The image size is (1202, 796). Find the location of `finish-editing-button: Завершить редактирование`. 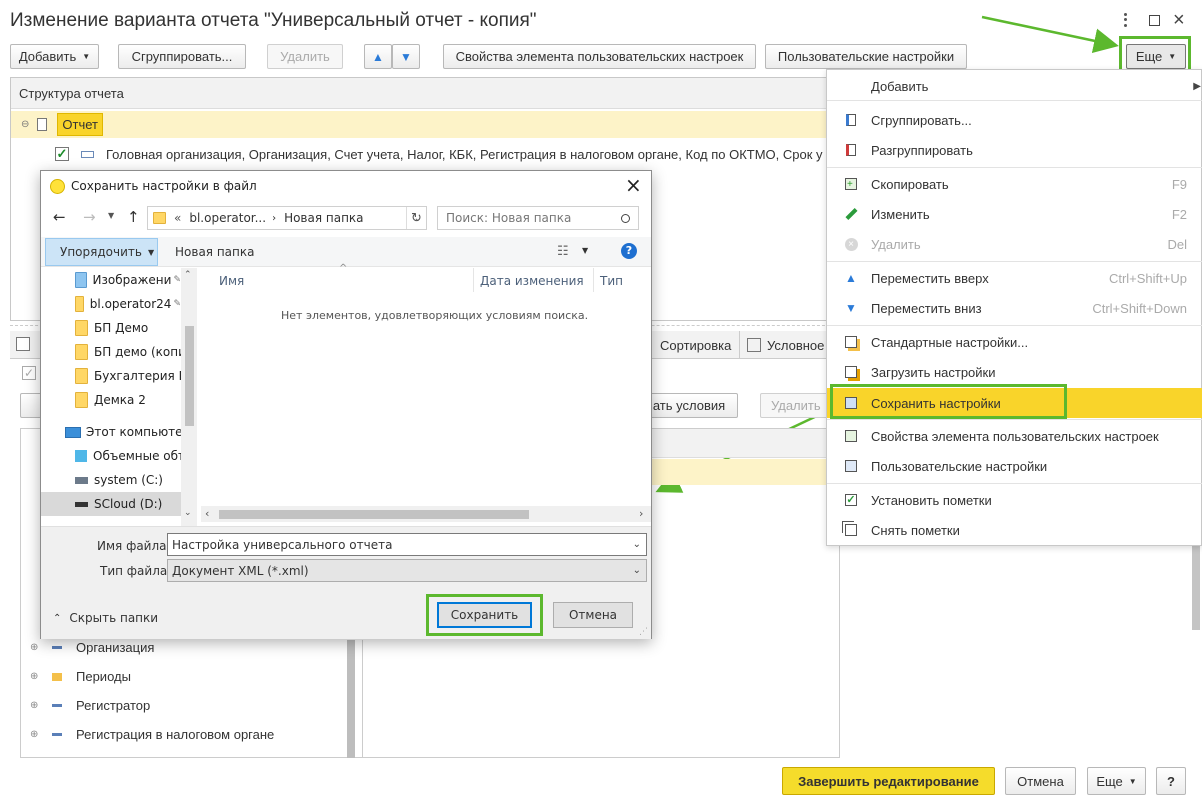

finish-editing-button: Завершить редактирование is located at coordinates (888, 781).